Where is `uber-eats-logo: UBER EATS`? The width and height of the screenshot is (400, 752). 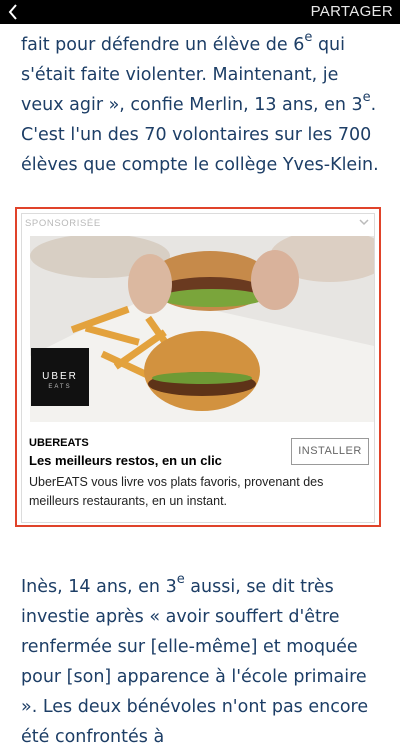
uber-eats-logo: UBER EATS is located at coordinates (60, 377).